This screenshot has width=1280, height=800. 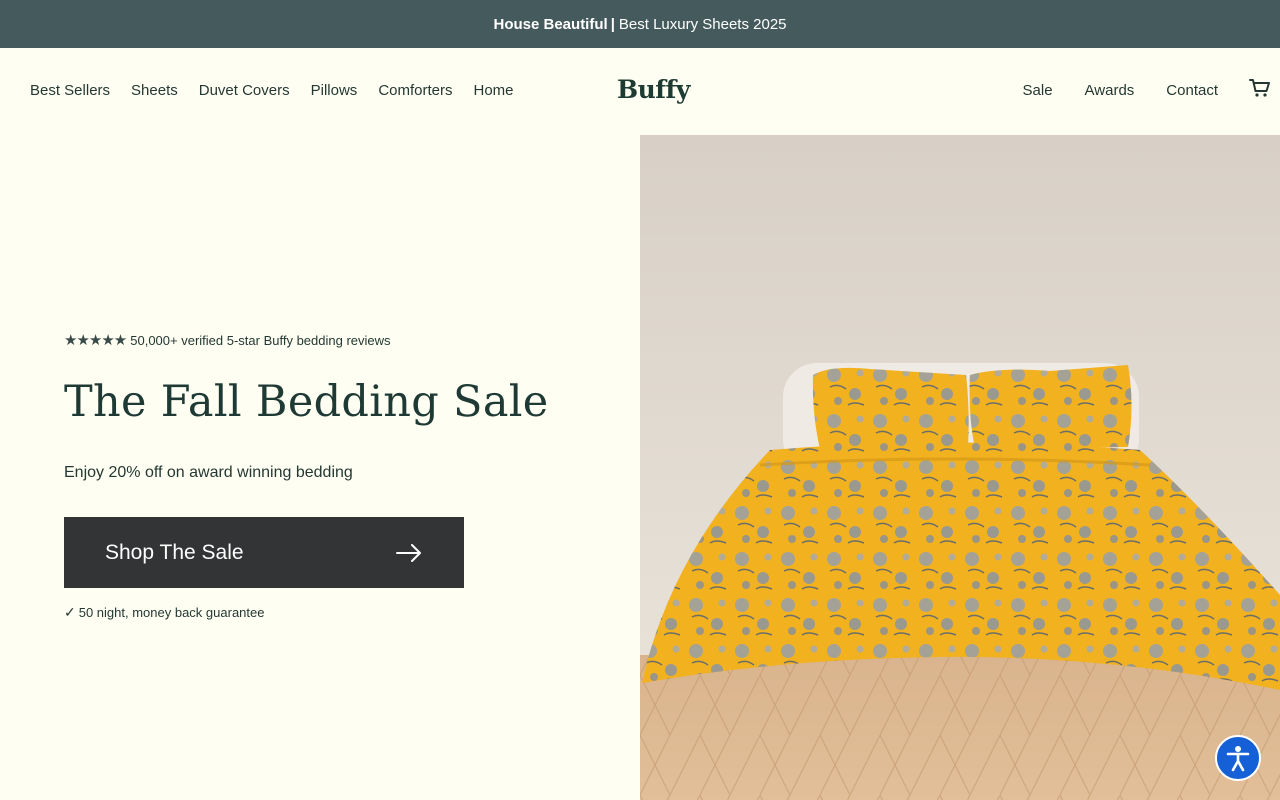 I want to click on guarantee-text: 50 night, money back guarantee, so click(x=171, y=612).